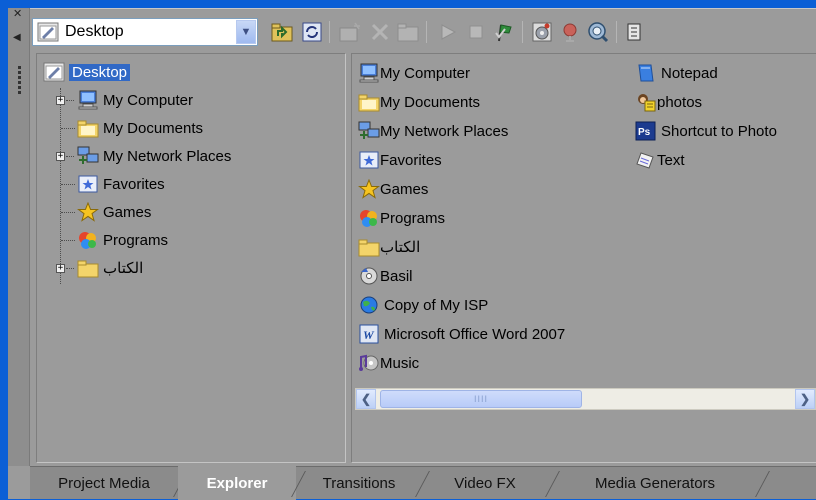 The height and width of the screenshot is (500, 816). Describe the element at coordinates (369, 160) in the screenshot. I see `favorites-icon` at that location.